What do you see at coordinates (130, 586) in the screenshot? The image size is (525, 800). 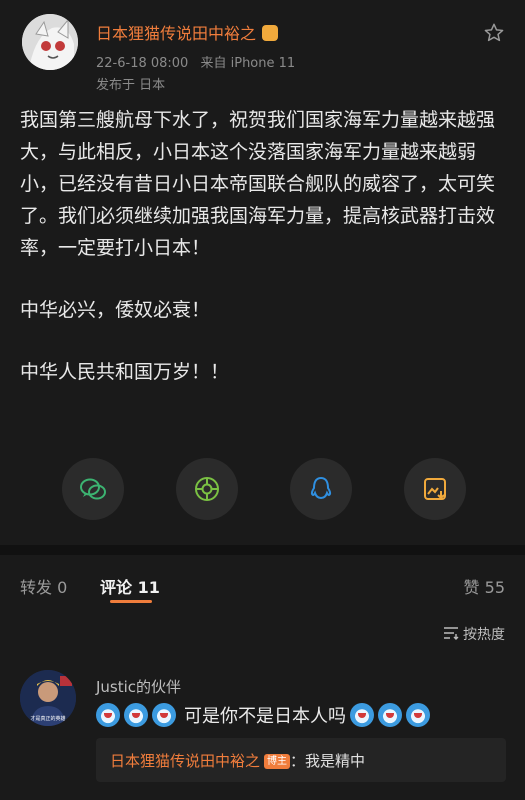 I see `tab-comments: 评论 11` at bounding box center [130, 586].